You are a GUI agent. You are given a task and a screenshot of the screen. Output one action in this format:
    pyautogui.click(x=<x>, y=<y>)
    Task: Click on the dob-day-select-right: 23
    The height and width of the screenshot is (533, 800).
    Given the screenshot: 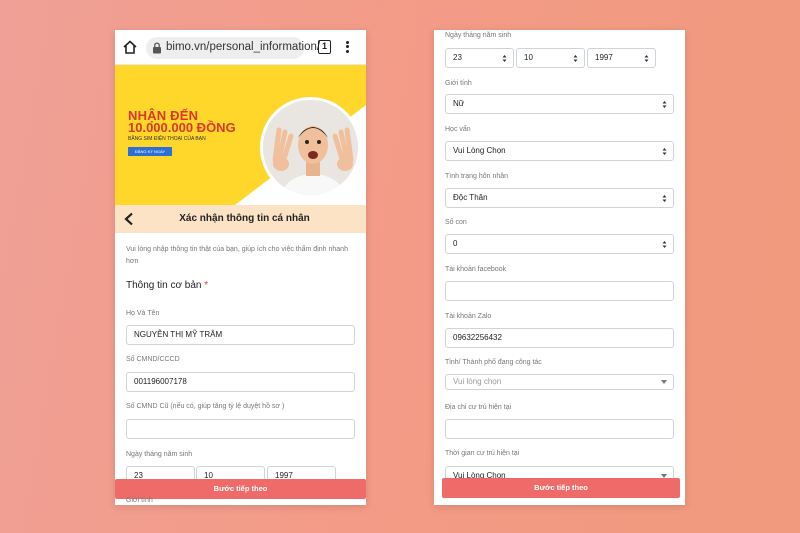 What is the action you would take?
    pyautogui.click(x=479, y=58)
    